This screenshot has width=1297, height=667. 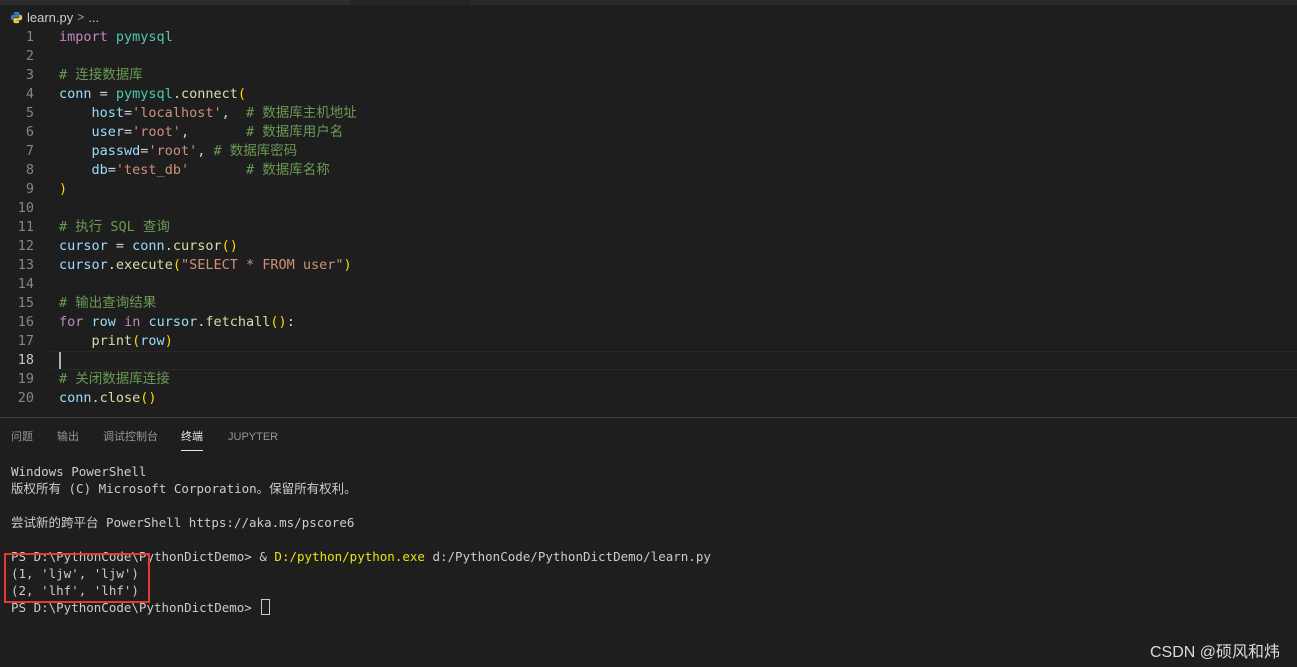 What do you see at coordinates (648, 417) in the screenshot?
I see `panel-divider` at bounding box center [648, 417].